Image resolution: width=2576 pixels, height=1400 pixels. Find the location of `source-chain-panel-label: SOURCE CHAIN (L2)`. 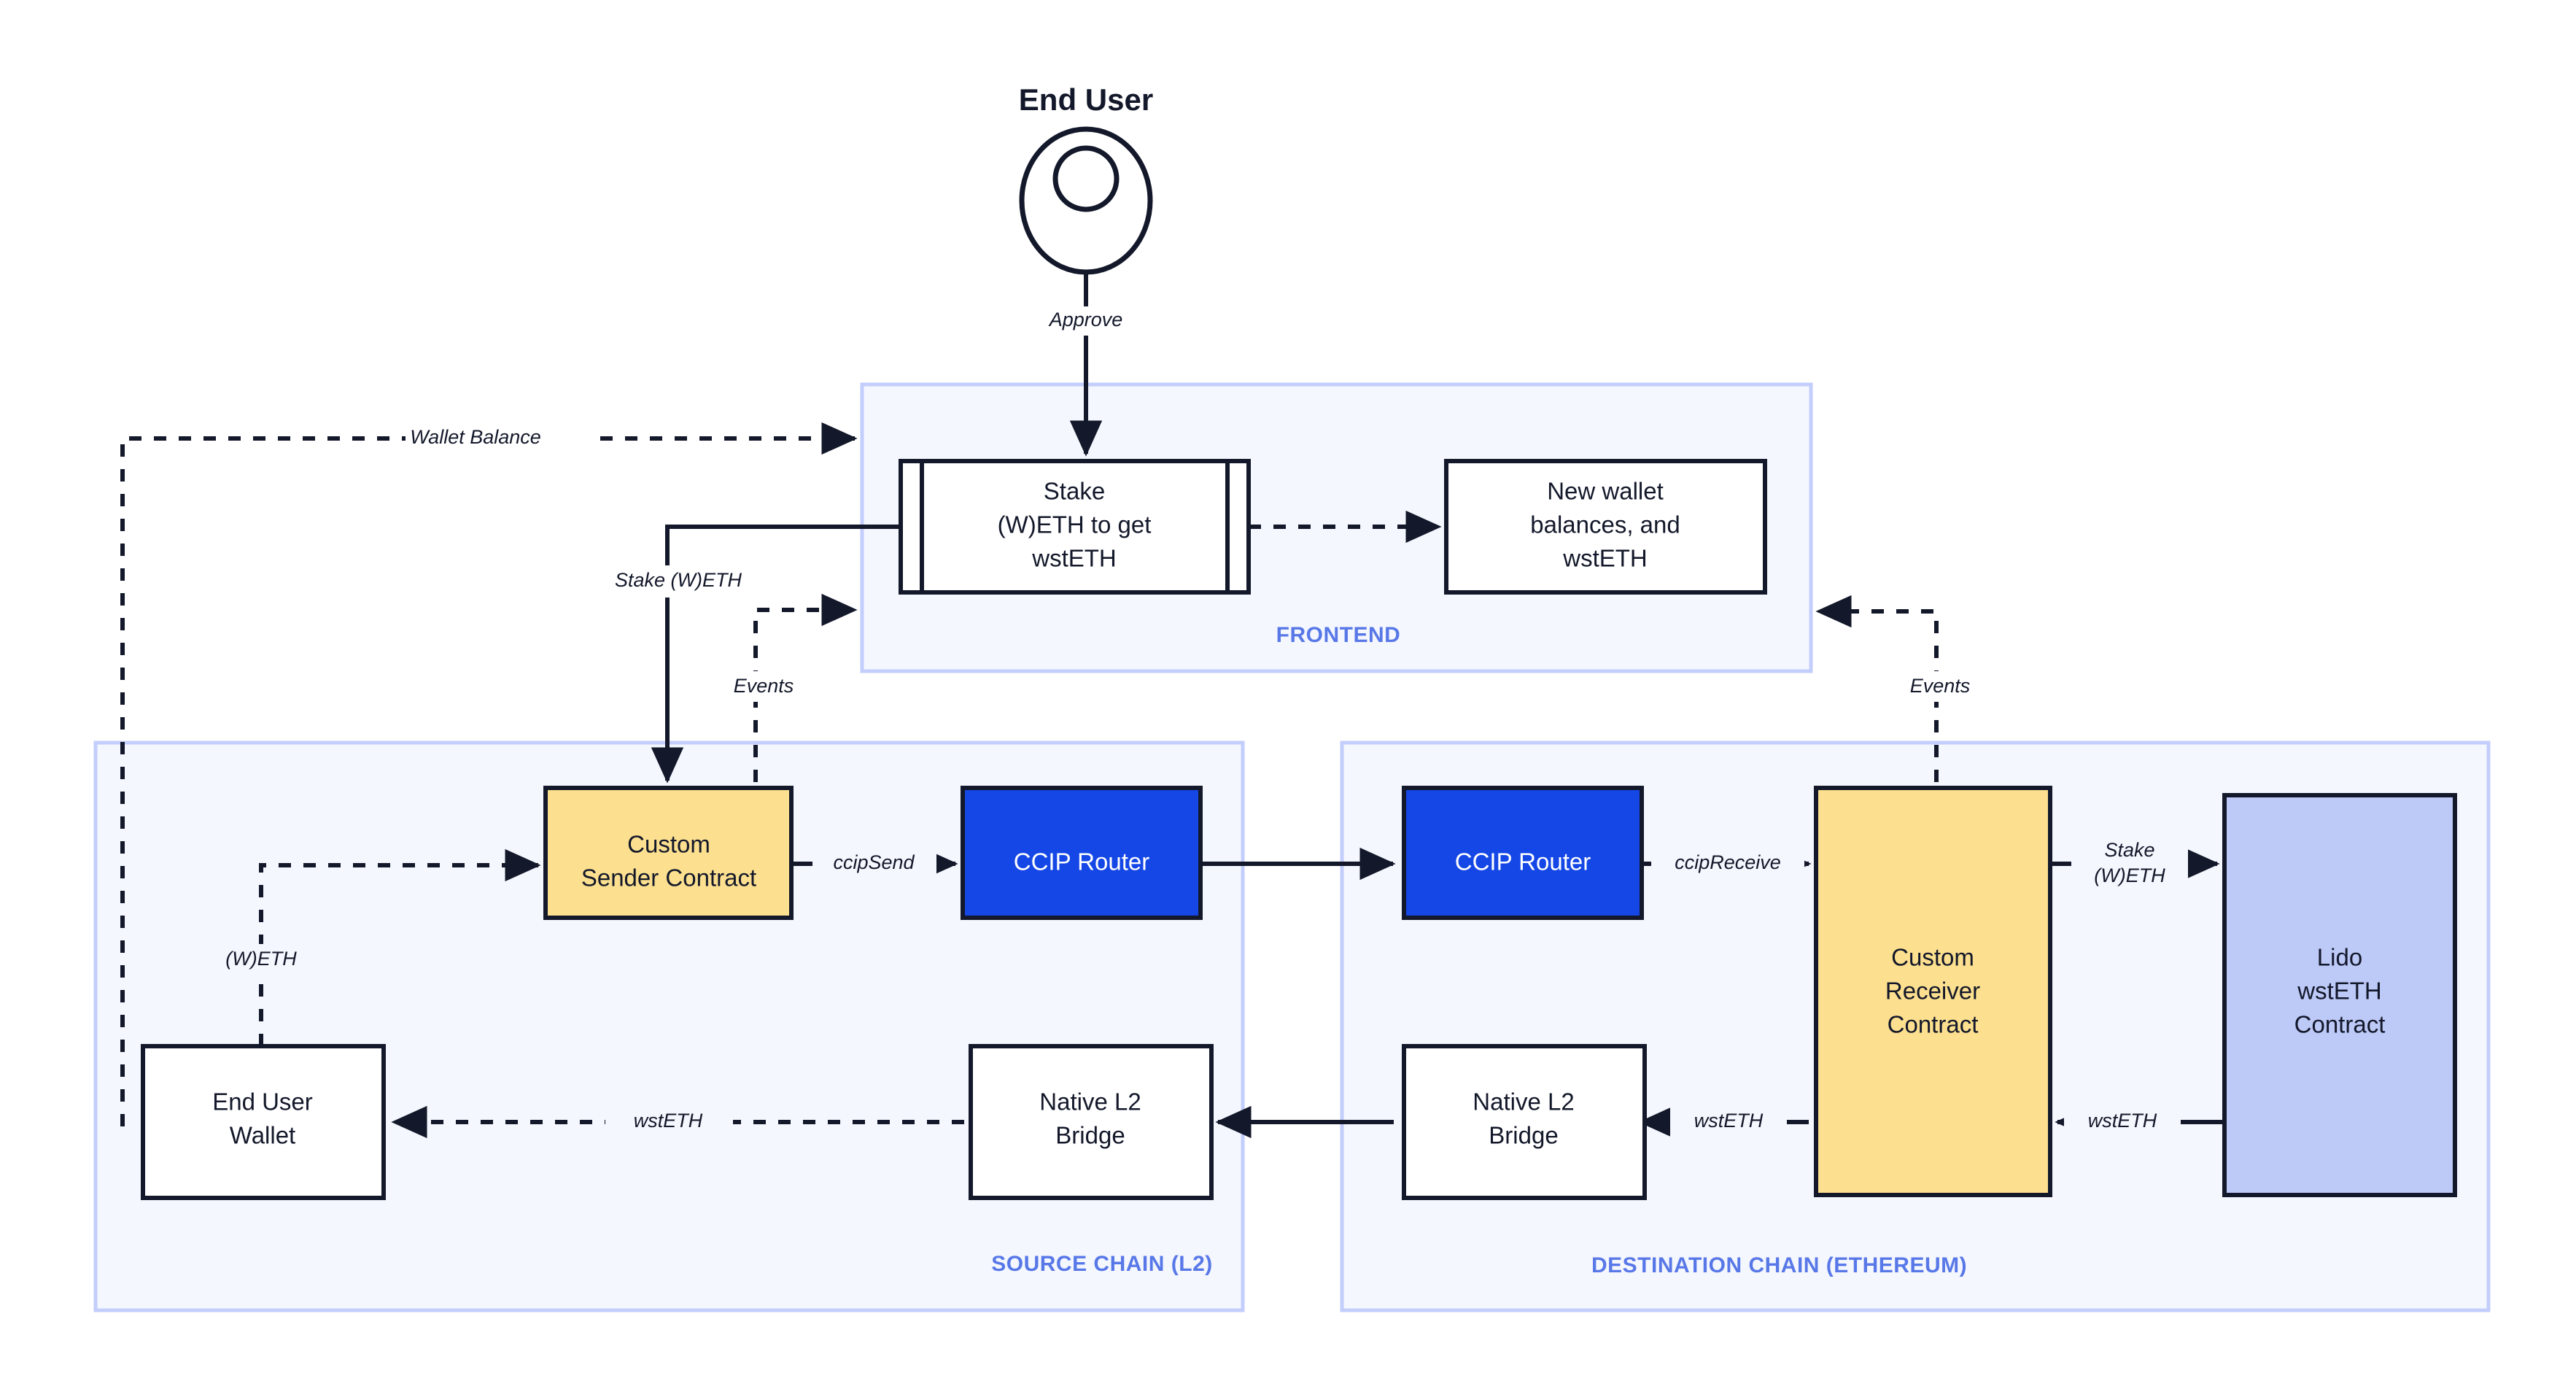

source-chain-panel-label: SOURCE CHAIN (L2) is located at coordinates (1102, 1264).